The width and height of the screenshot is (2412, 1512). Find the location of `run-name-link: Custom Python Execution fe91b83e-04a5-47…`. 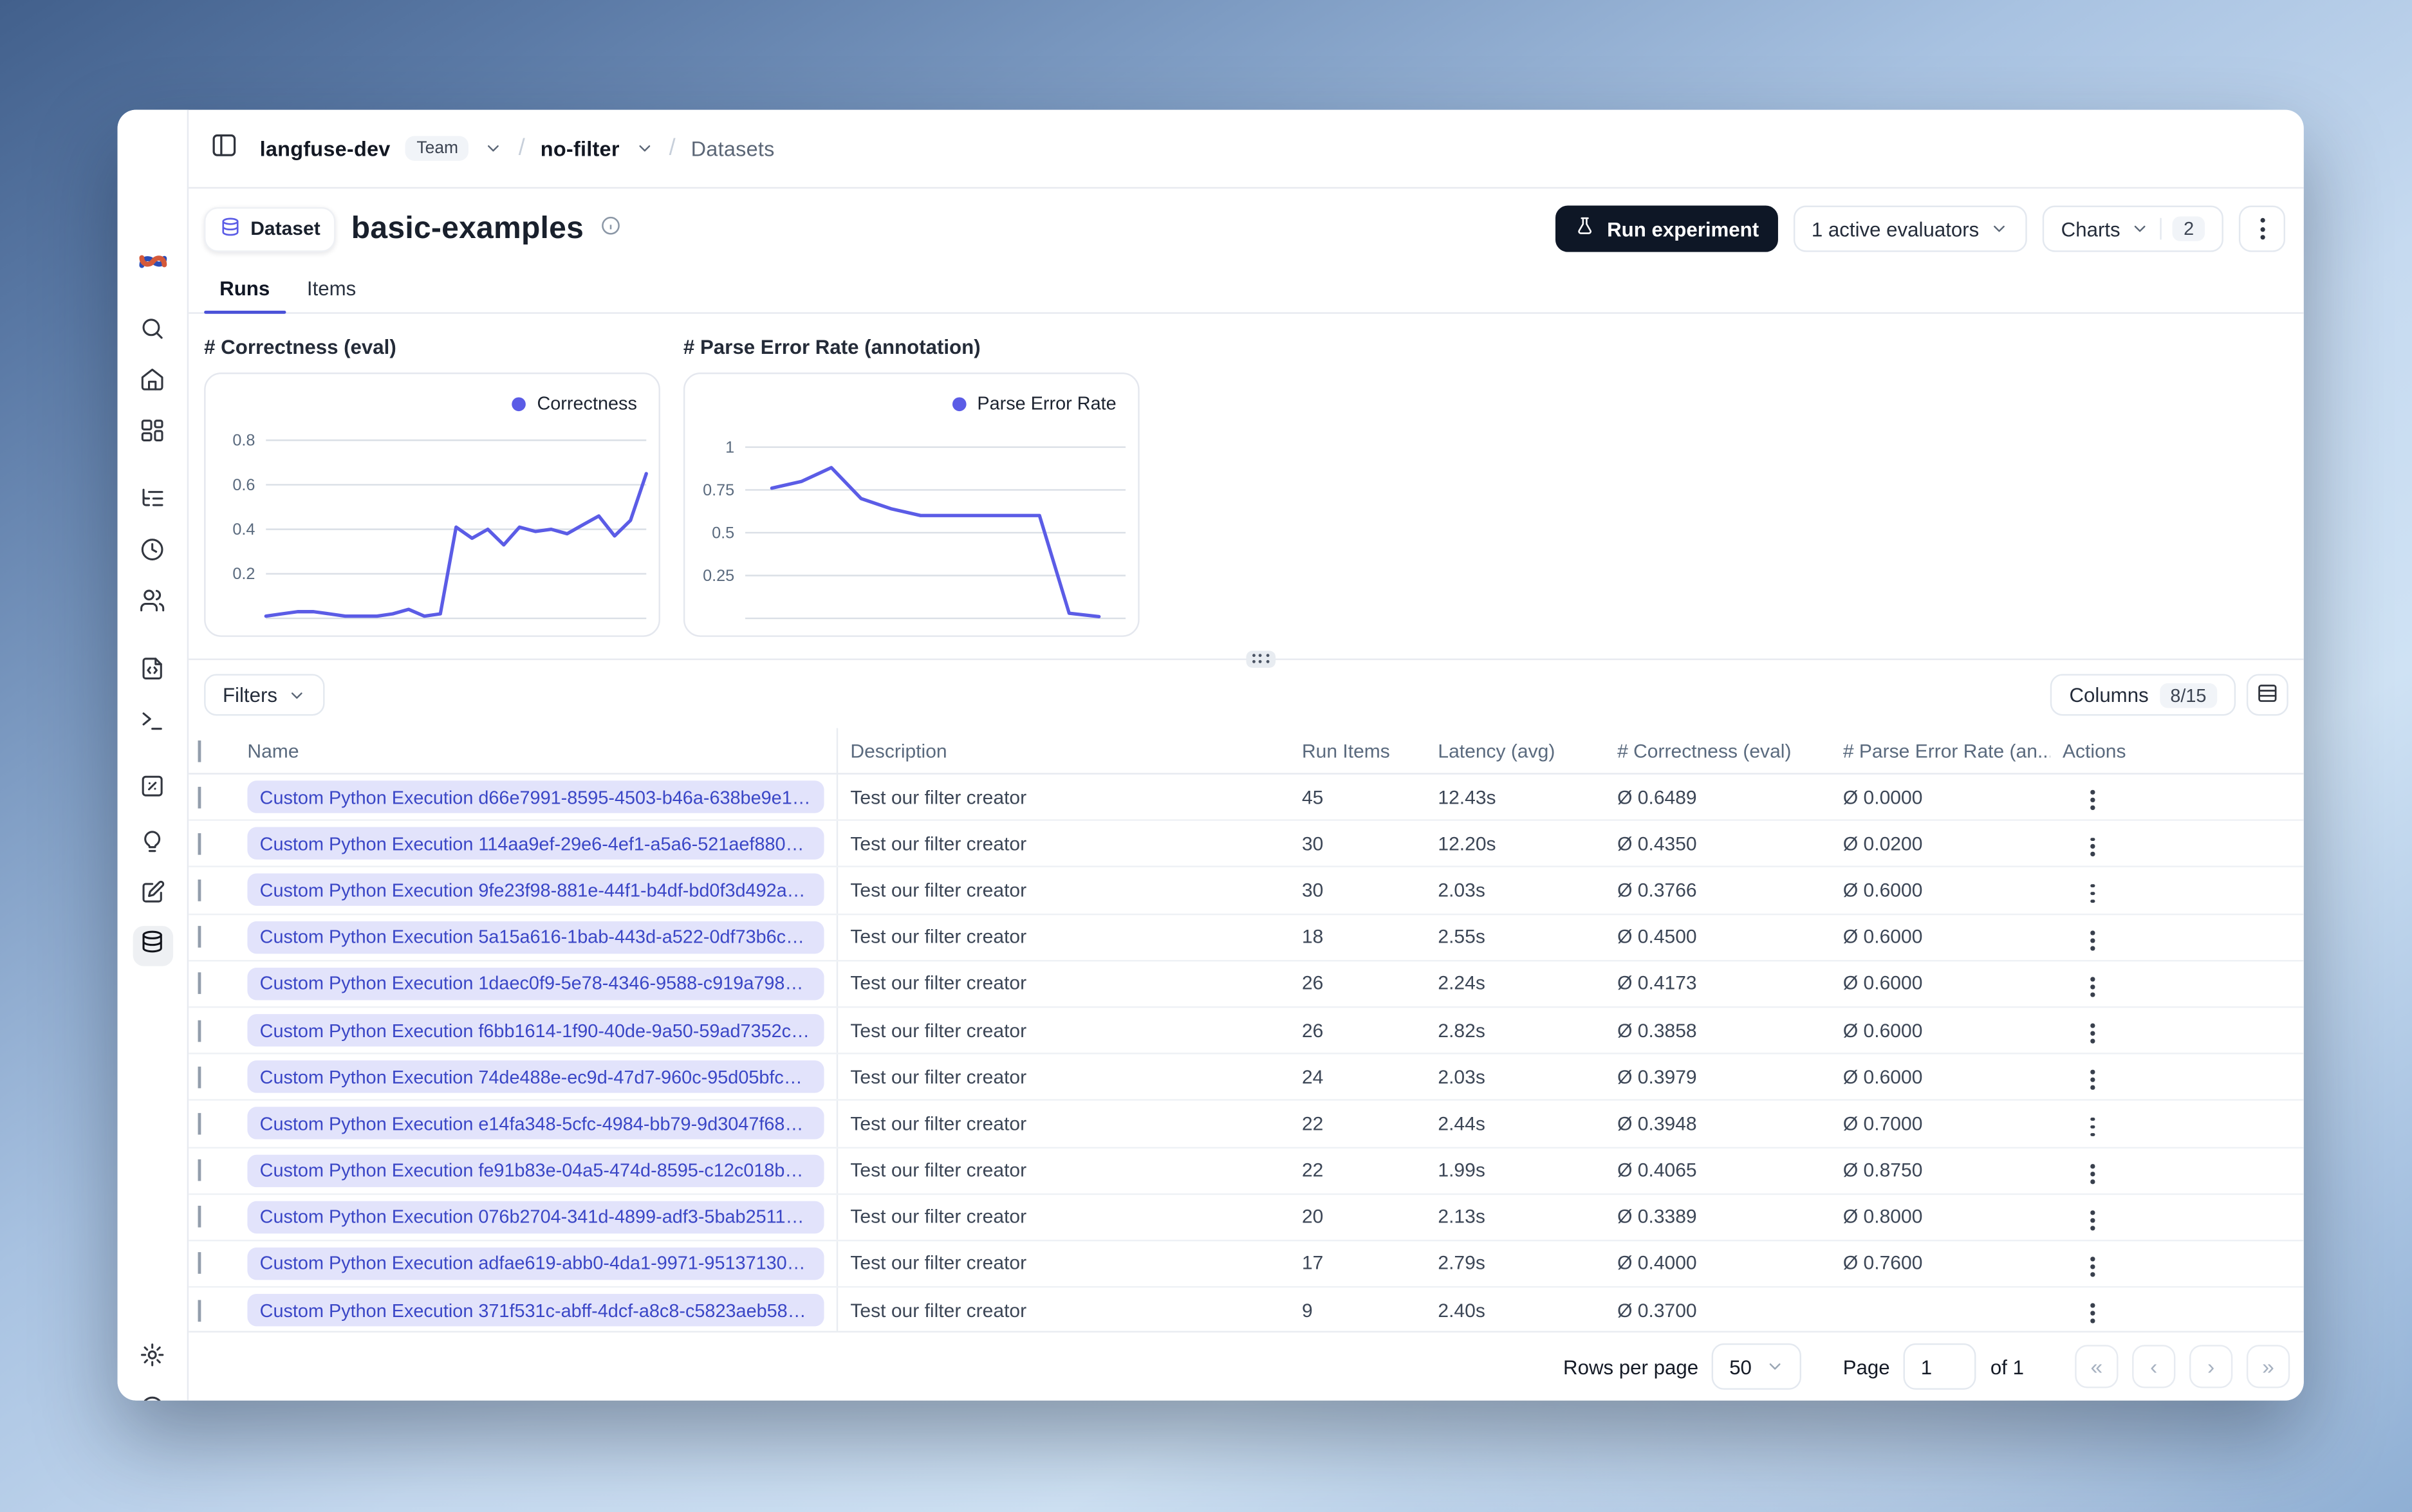

run-name-link: Custom Python Execution fe91b83e-04a5-47… is located at coordinates (535, 1170).